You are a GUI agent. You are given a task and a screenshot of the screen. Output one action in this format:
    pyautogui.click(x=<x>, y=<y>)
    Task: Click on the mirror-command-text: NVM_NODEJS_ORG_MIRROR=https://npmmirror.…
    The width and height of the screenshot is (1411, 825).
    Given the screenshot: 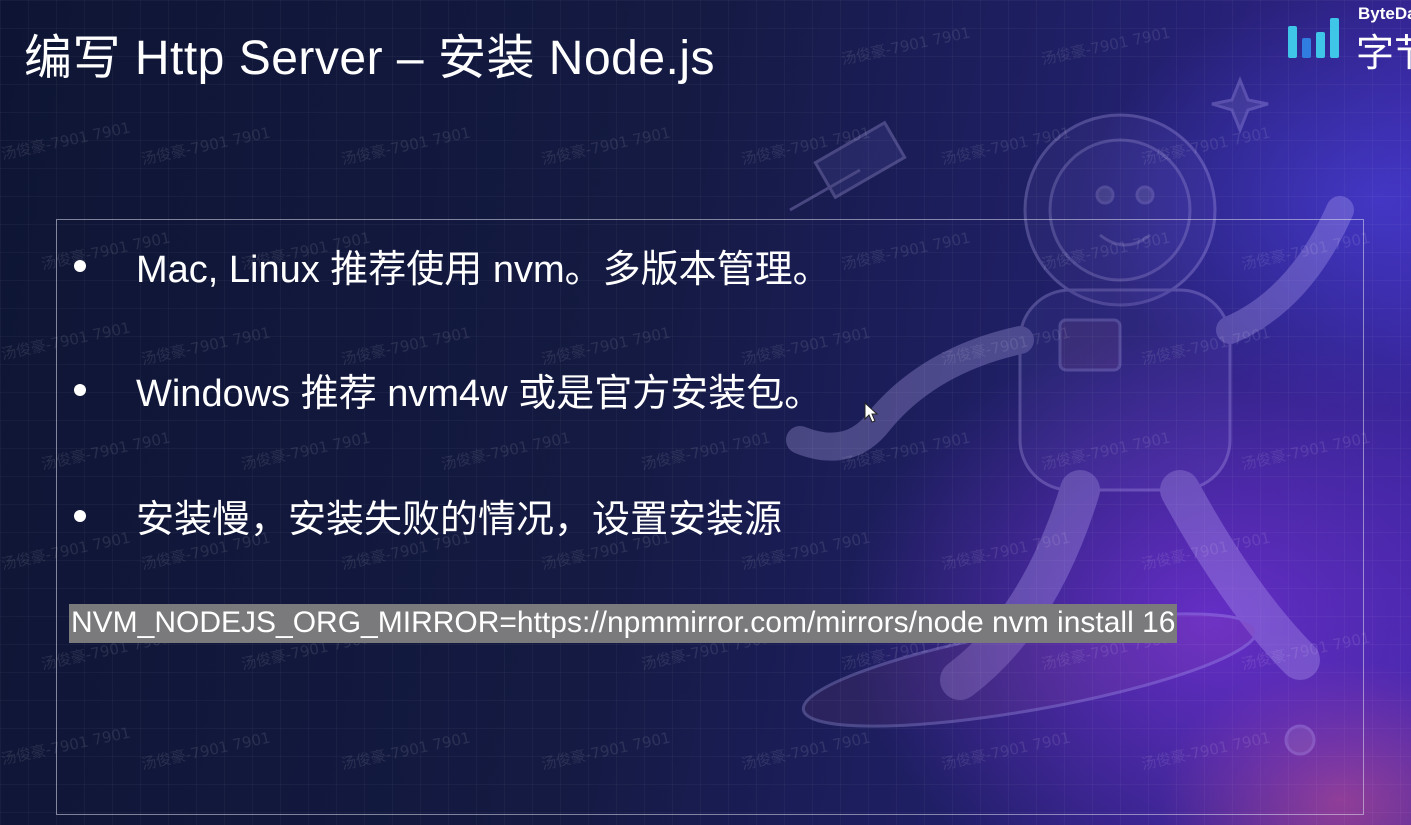 What is the action you would take?
    pyautogui.click(x=623, y=623)
    